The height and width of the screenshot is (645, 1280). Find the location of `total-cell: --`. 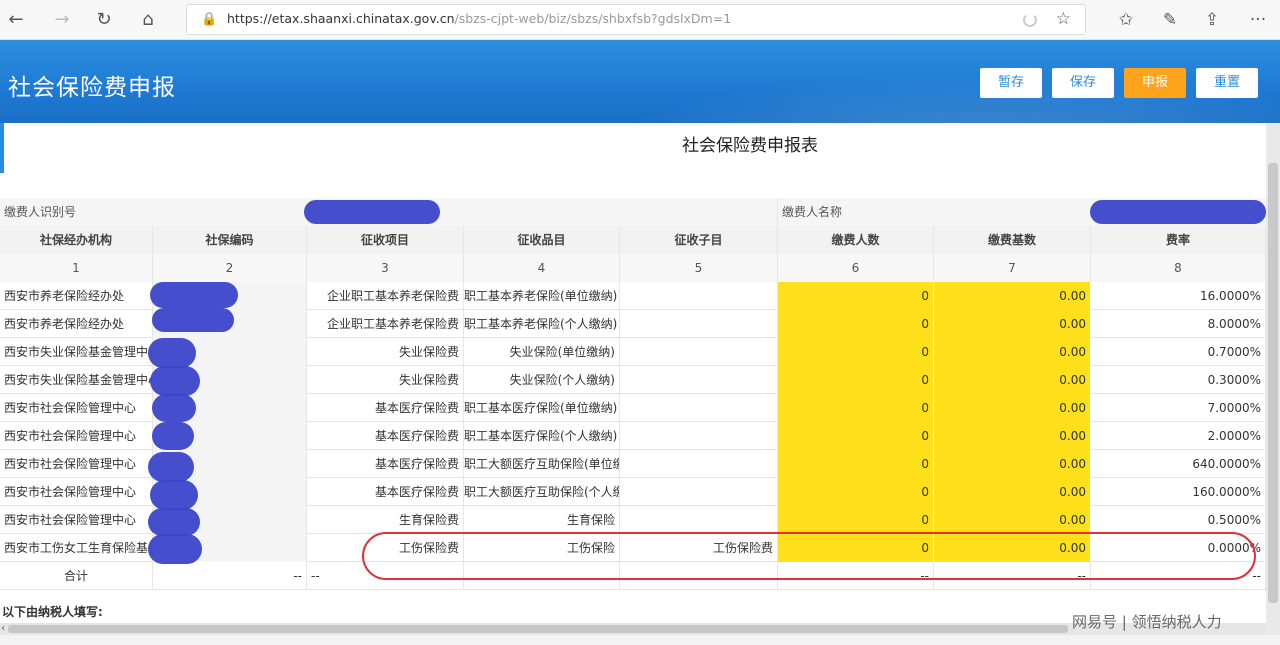

total-cell: -- is located at coordinates (230, 576).